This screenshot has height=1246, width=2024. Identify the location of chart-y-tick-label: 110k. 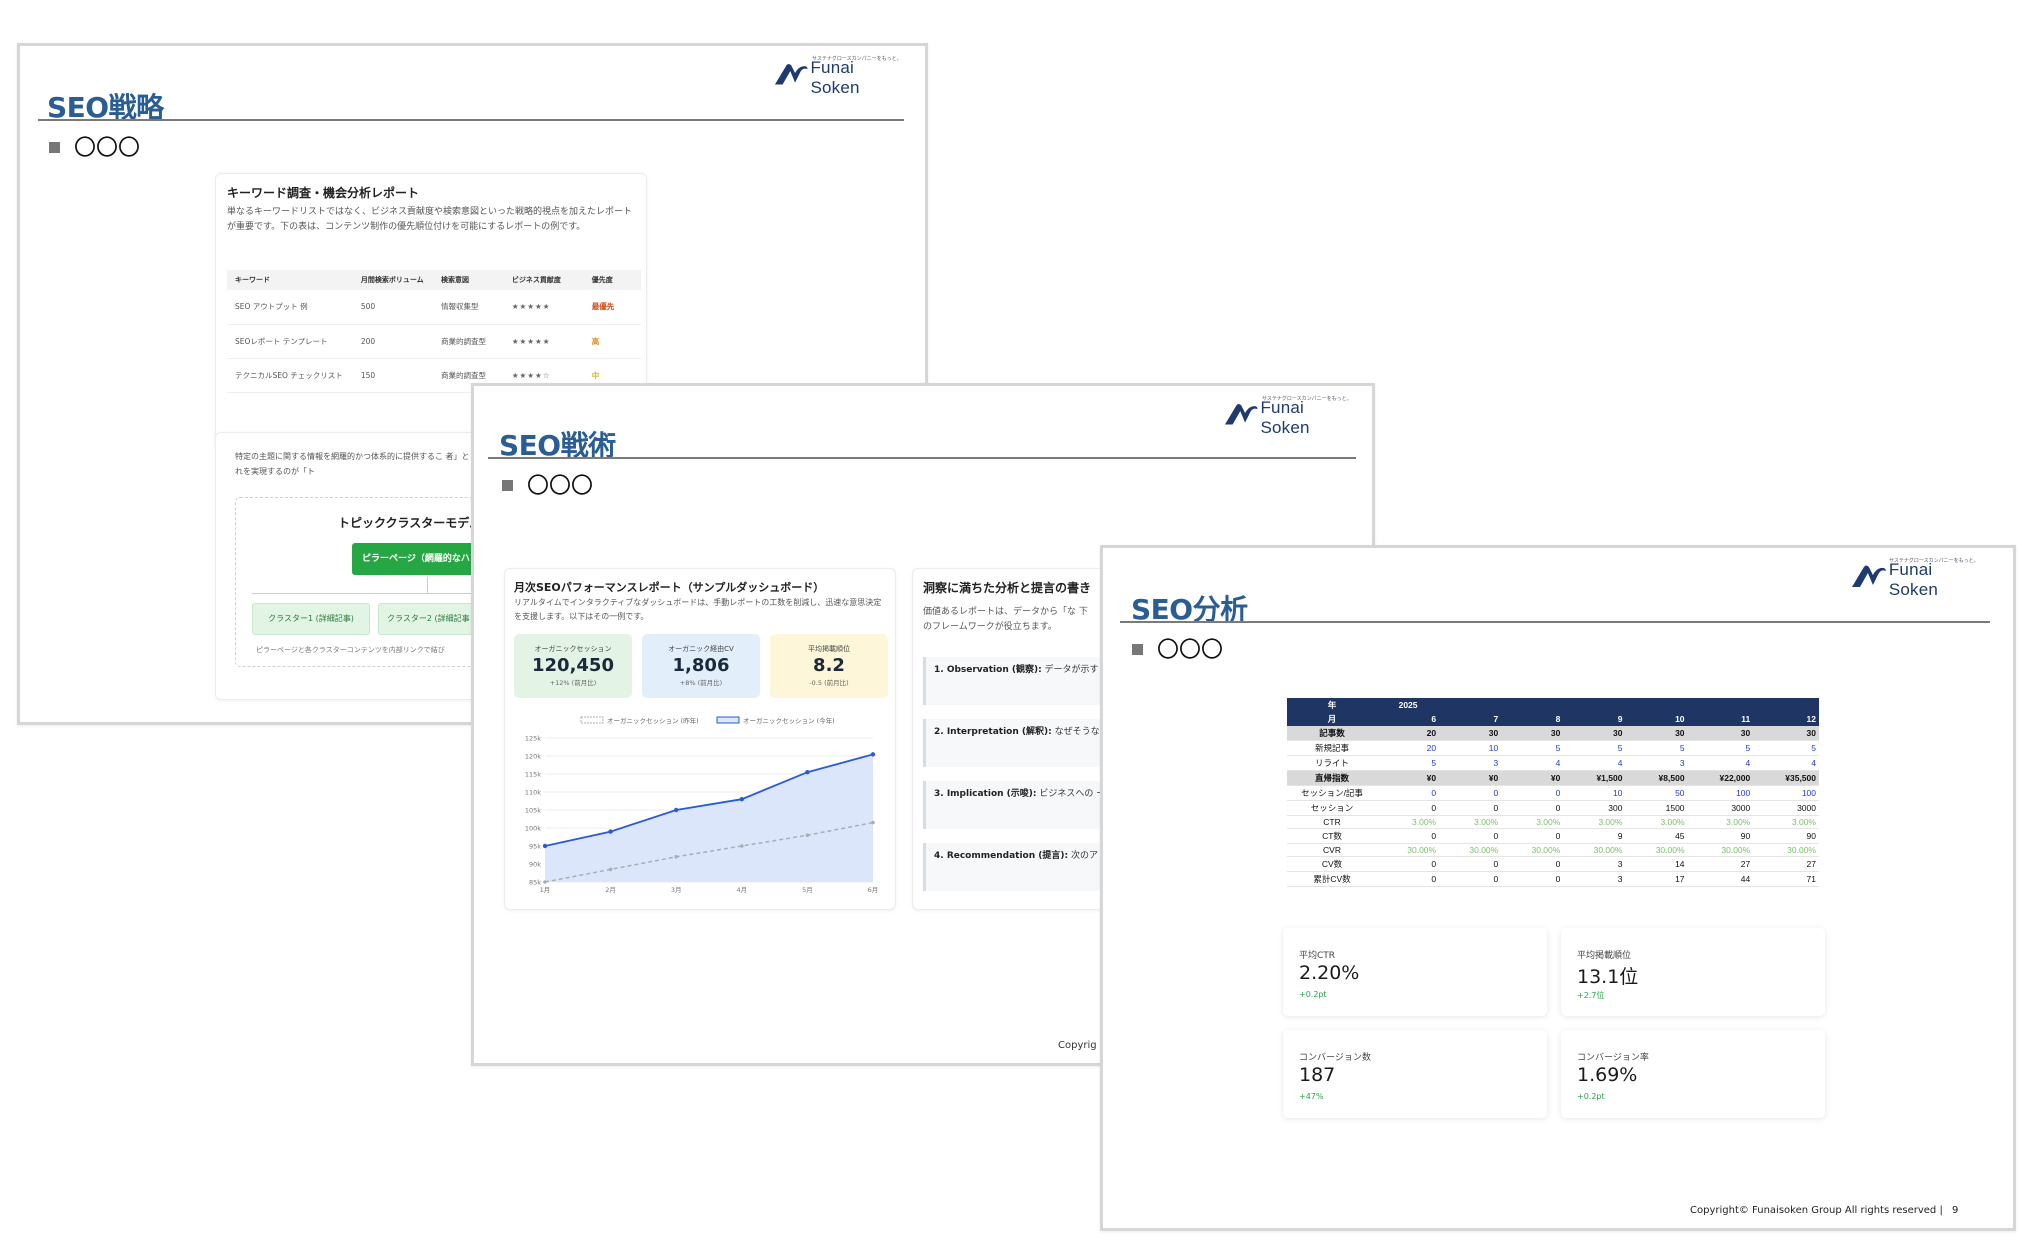
(533, 793).